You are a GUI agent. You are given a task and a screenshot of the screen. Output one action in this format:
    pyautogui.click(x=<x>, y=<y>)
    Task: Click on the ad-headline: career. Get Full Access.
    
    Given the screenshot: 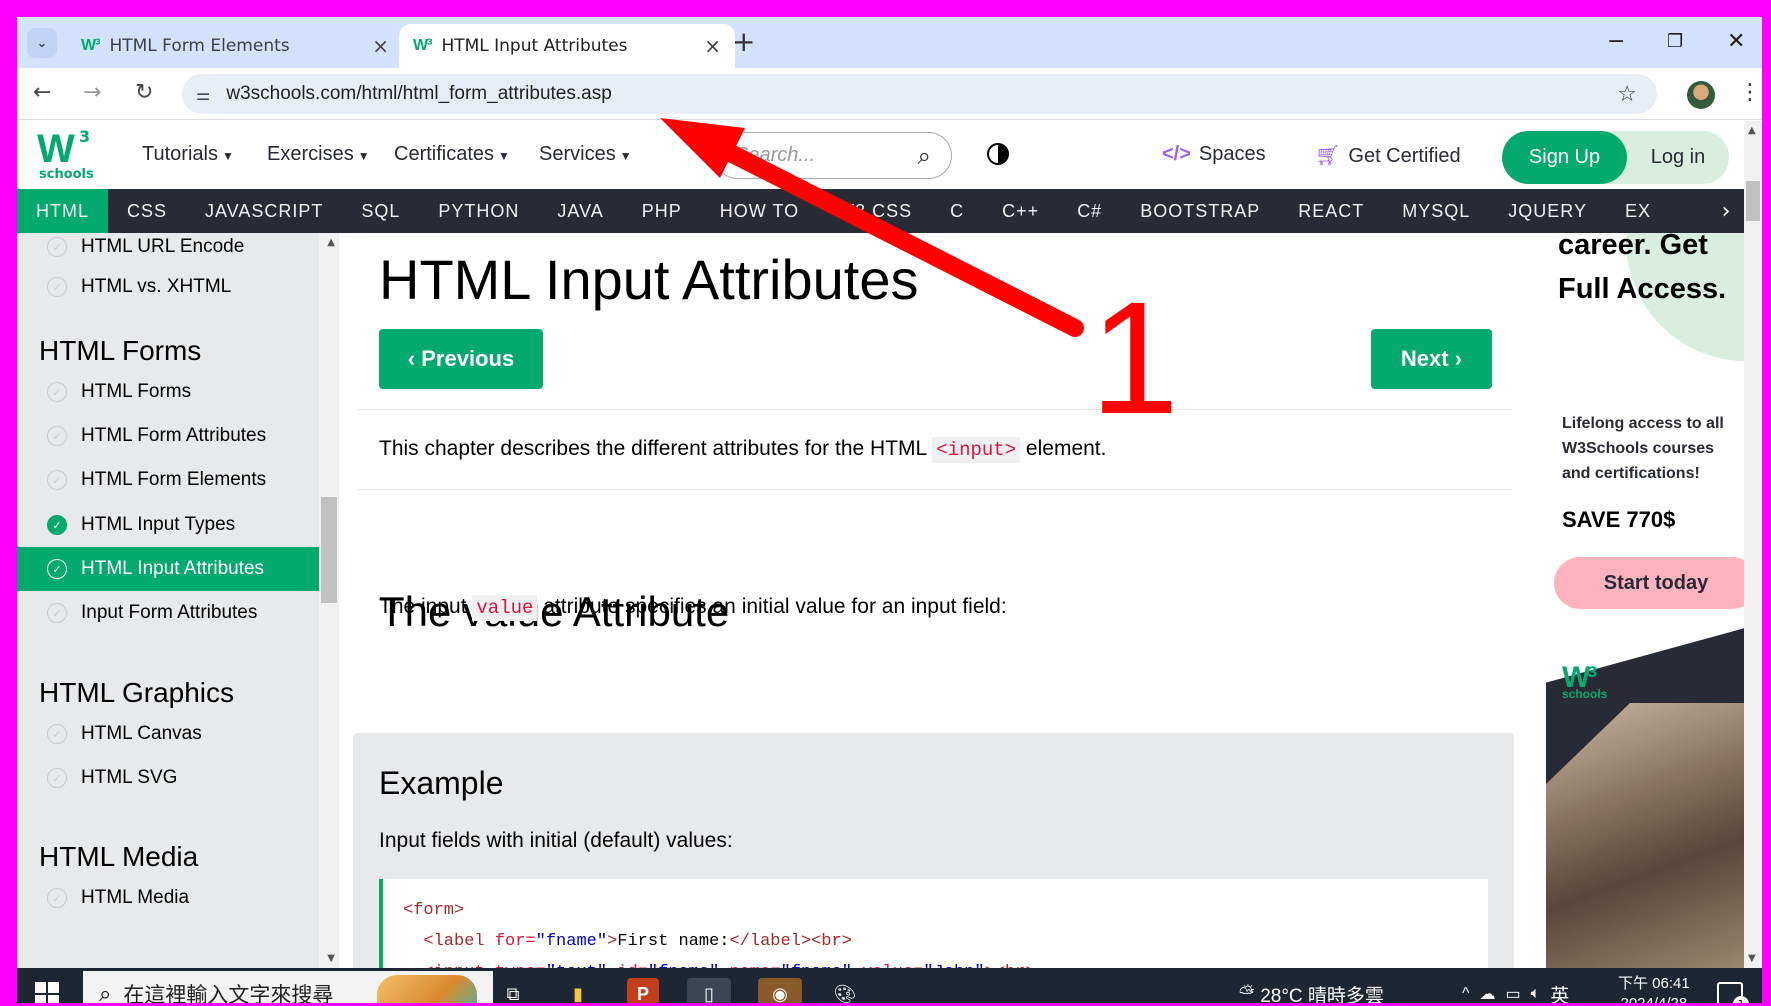 What is the action you would take?
    pyautogui.click(x=1642, y=272)
    